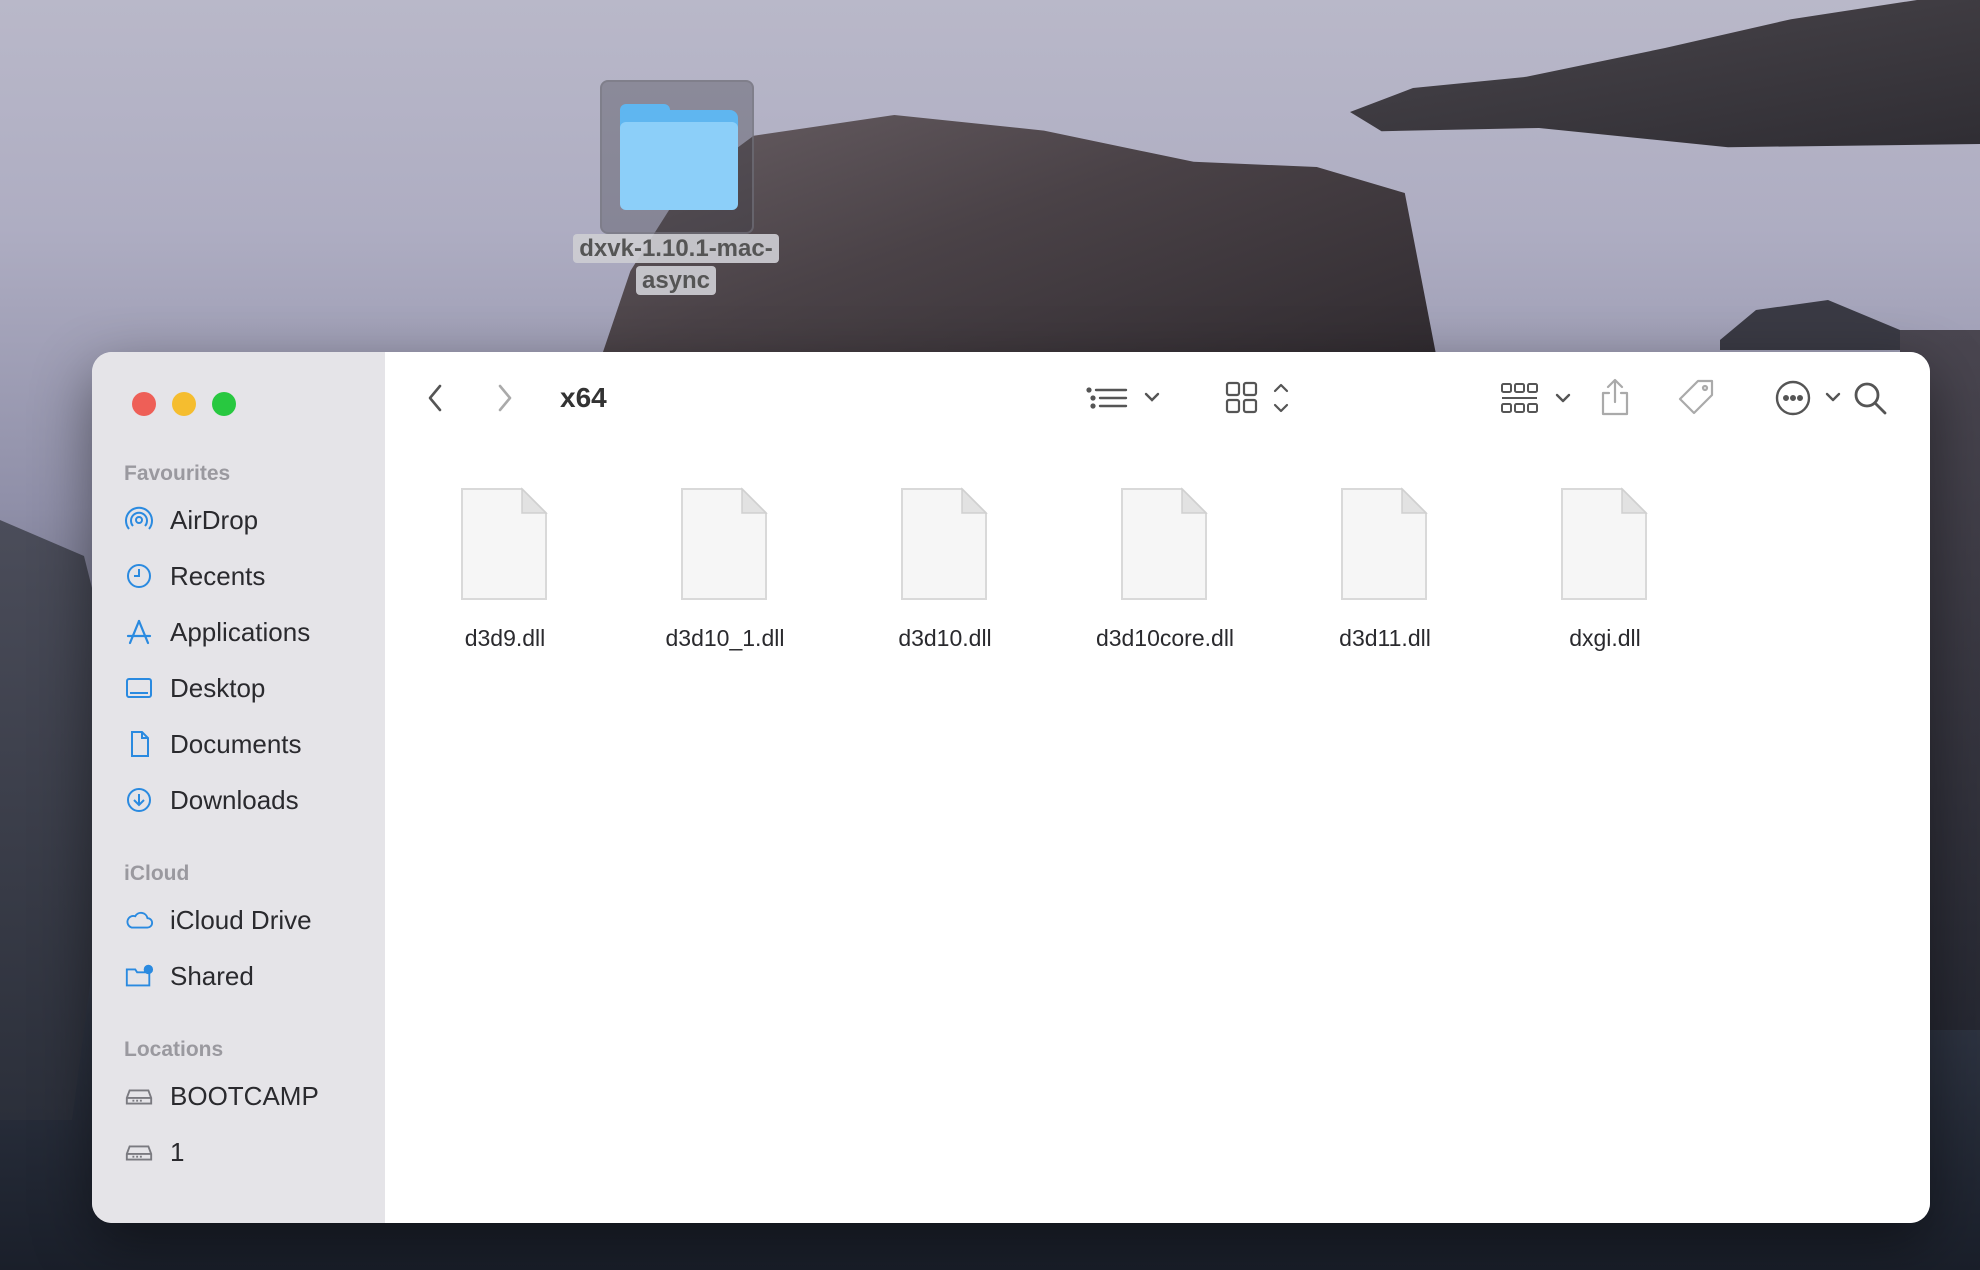  I want to click on file-name: d3d10core.dll, so click(1165, 638).